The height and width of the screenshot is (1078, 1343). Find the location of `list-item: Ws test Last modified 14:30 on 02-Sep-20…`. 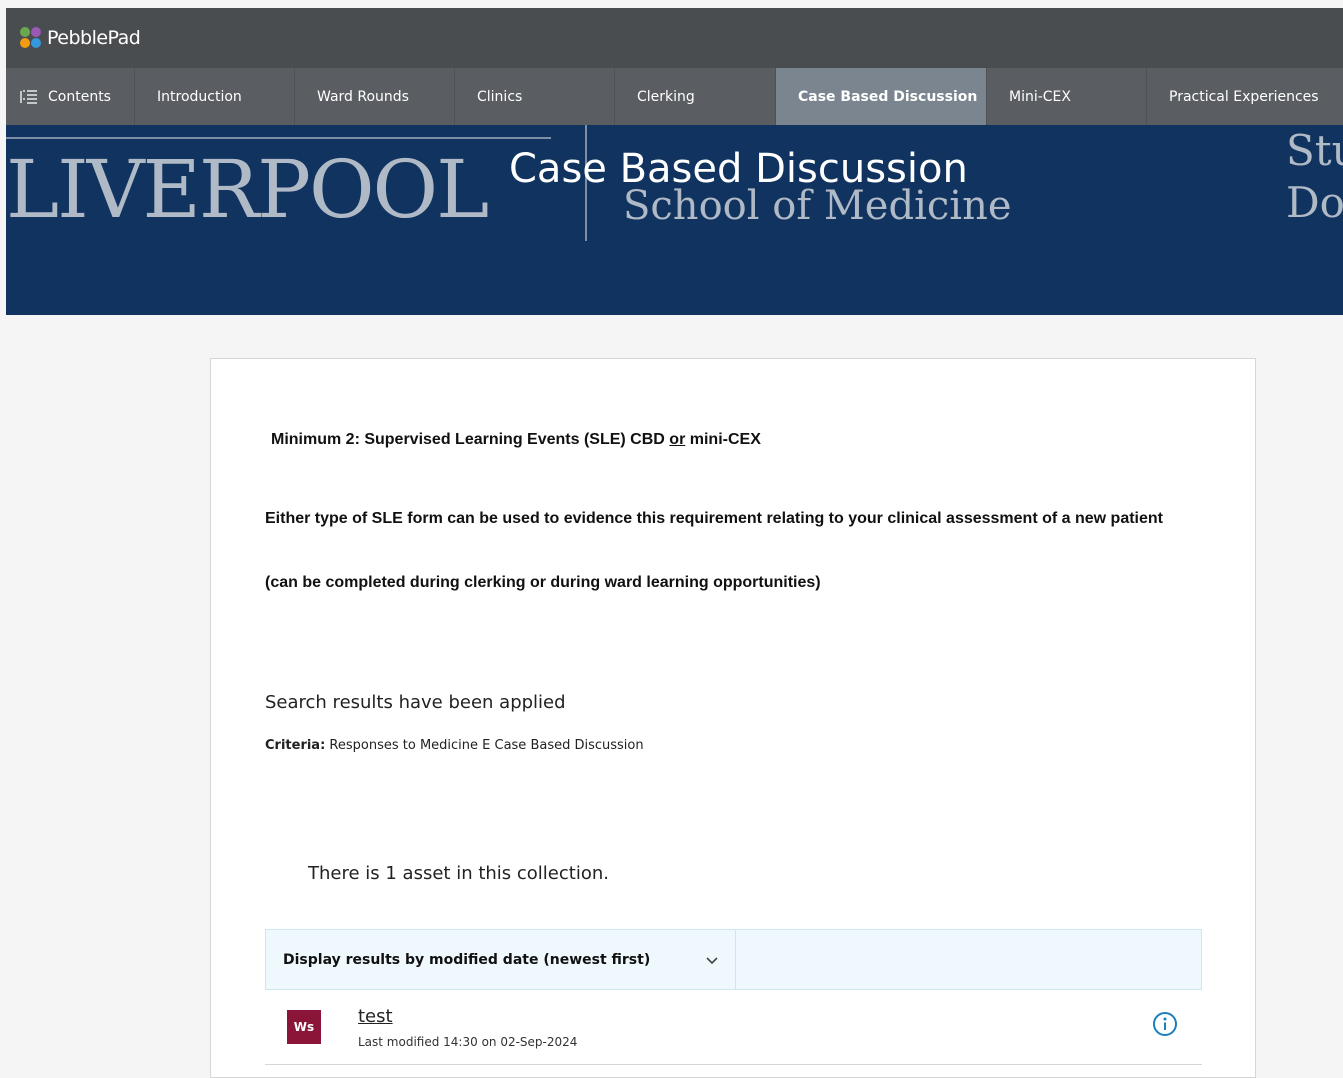

list-item: Ws test Last modified 14:30 on 02-Sep-20… is located at coordinates (733, 1027).